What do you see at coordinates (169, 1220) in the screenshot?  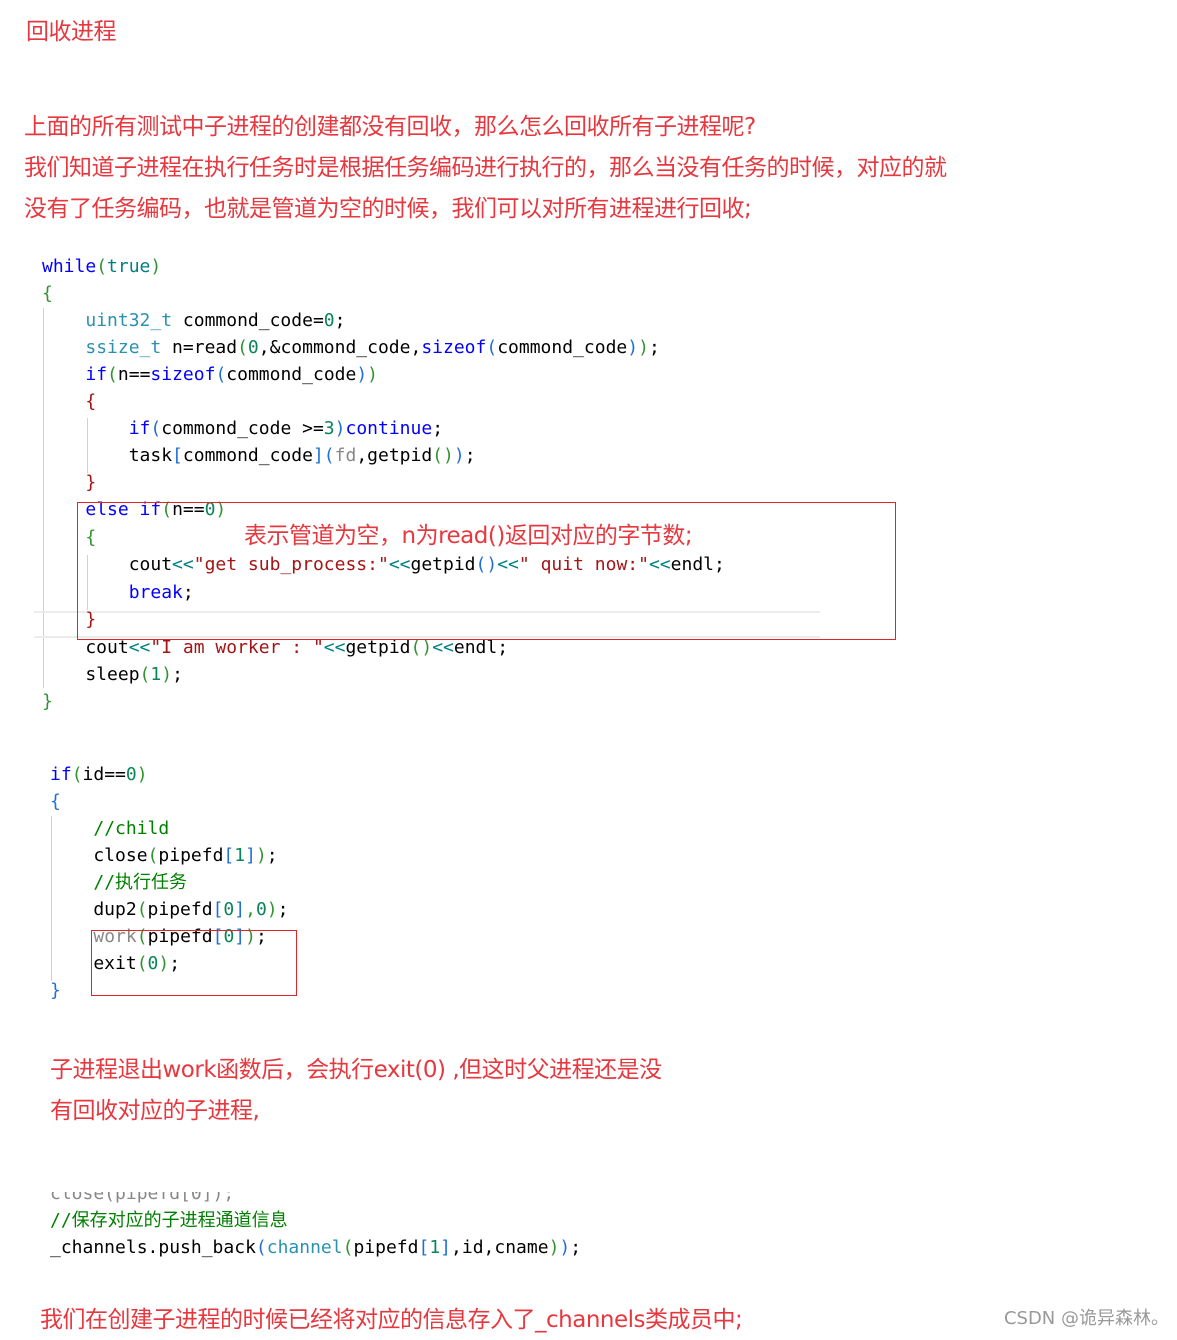 I see `code-token: //保存对应的子进程通道信息` at bounding box center [169, 1220].